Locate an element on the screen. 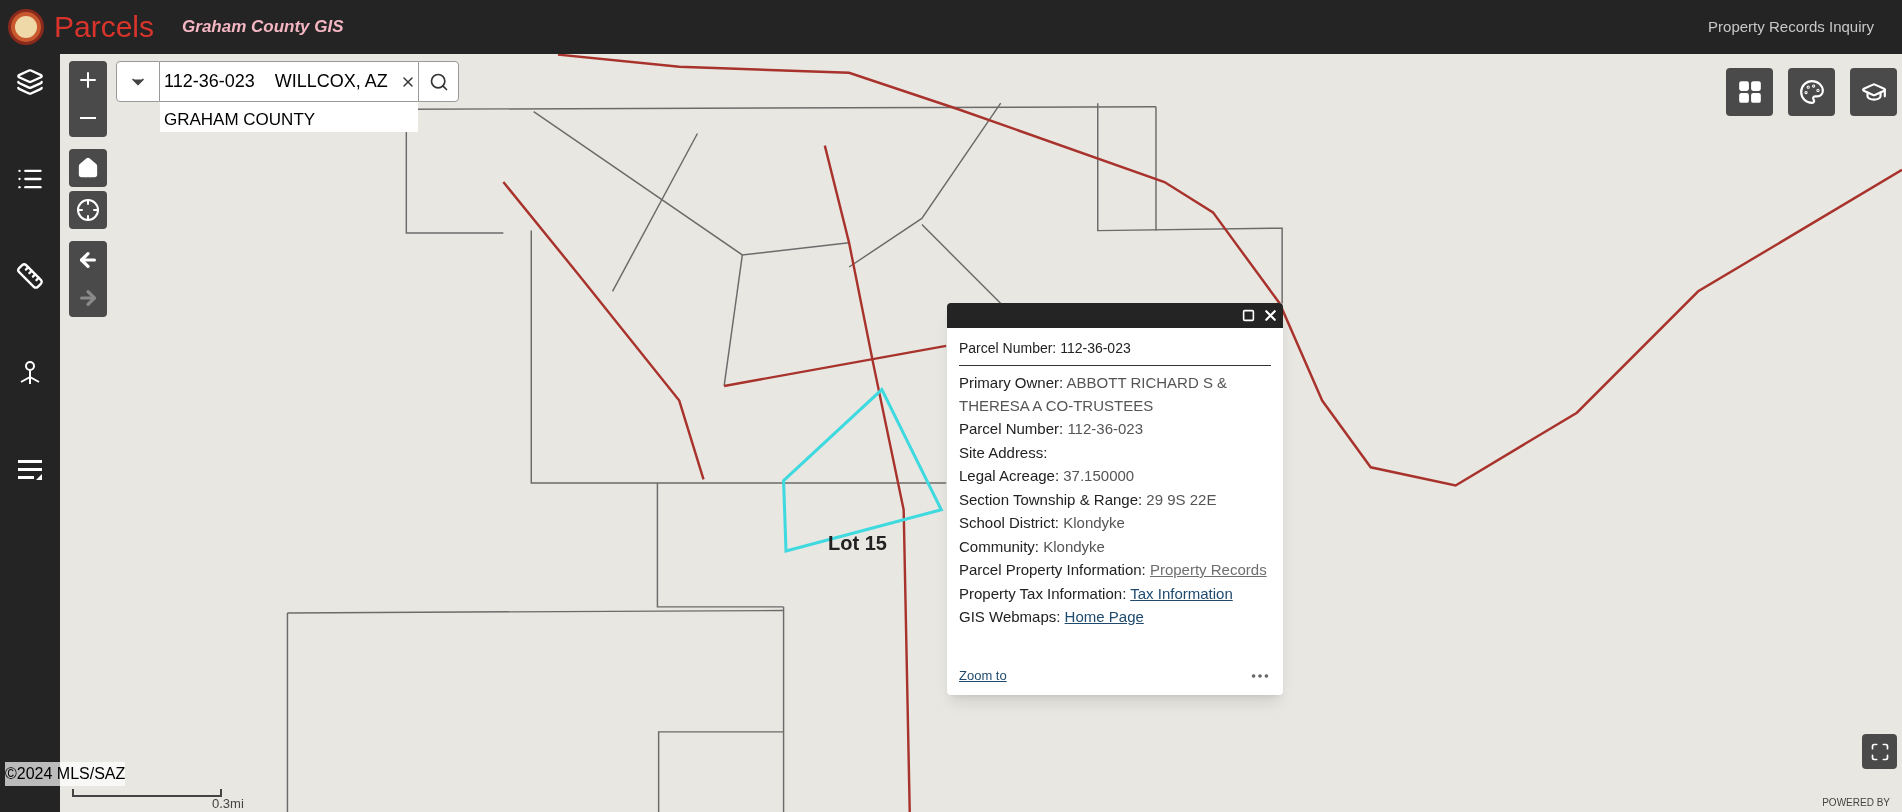  popup-link: Tax Information is located at coordinates (1181, 593).